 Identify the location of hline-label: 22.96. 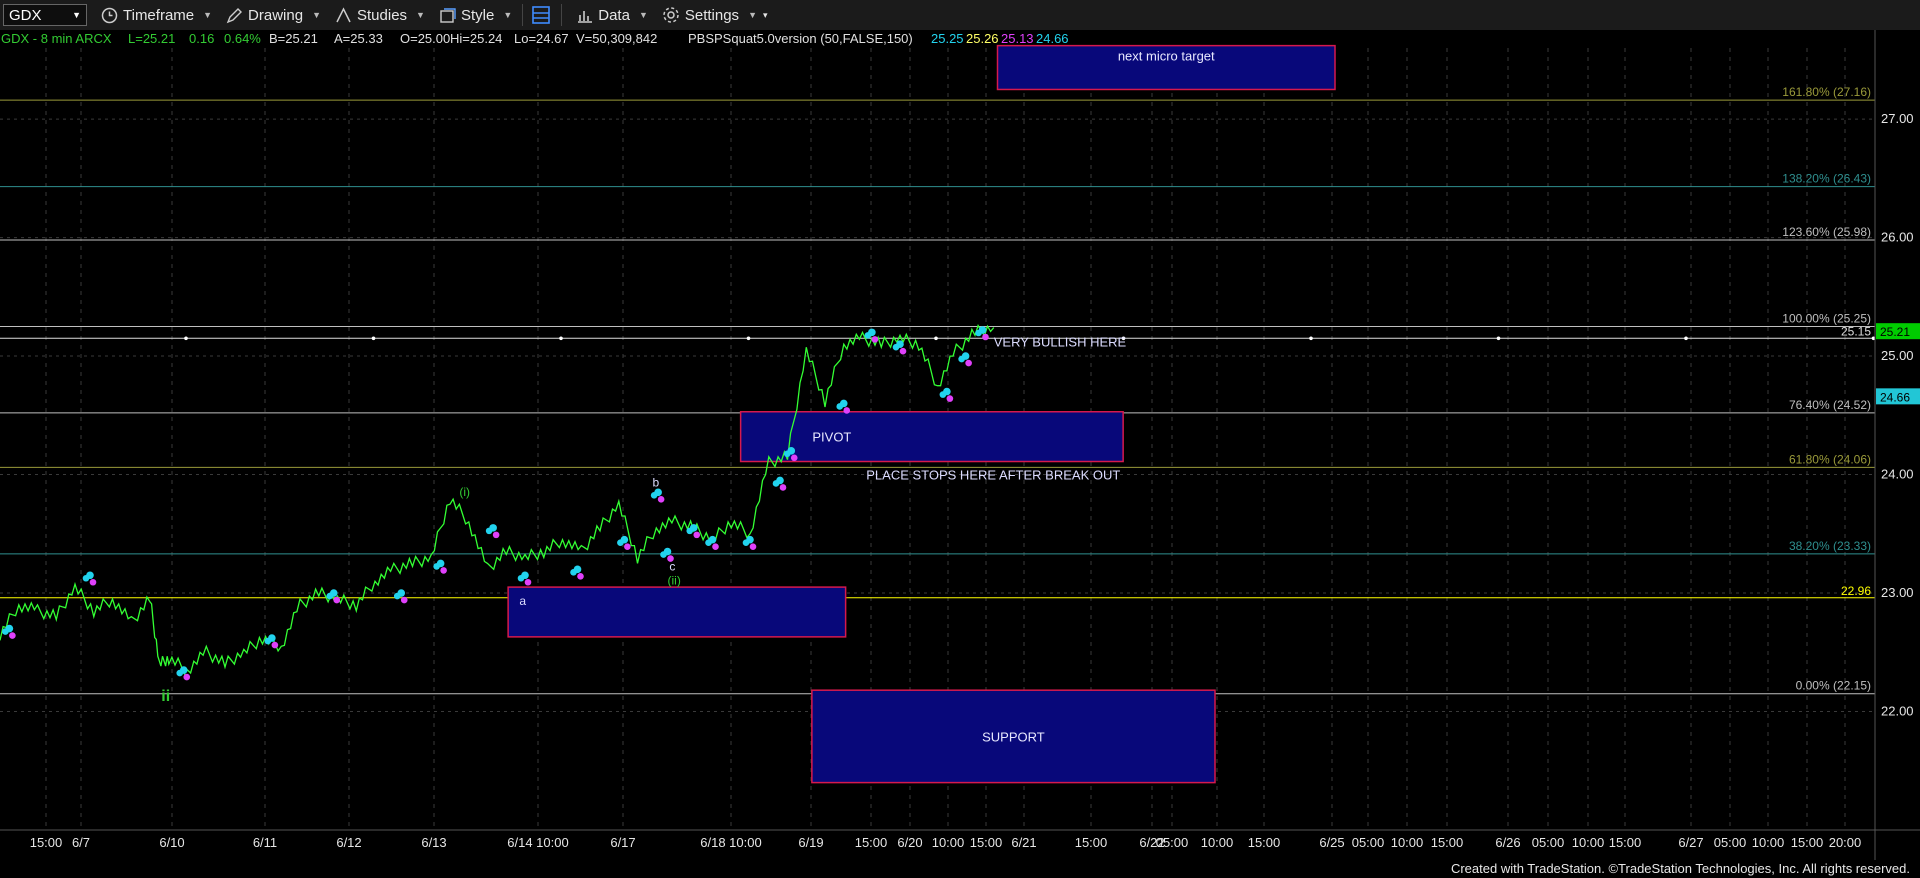
(1856, 591).